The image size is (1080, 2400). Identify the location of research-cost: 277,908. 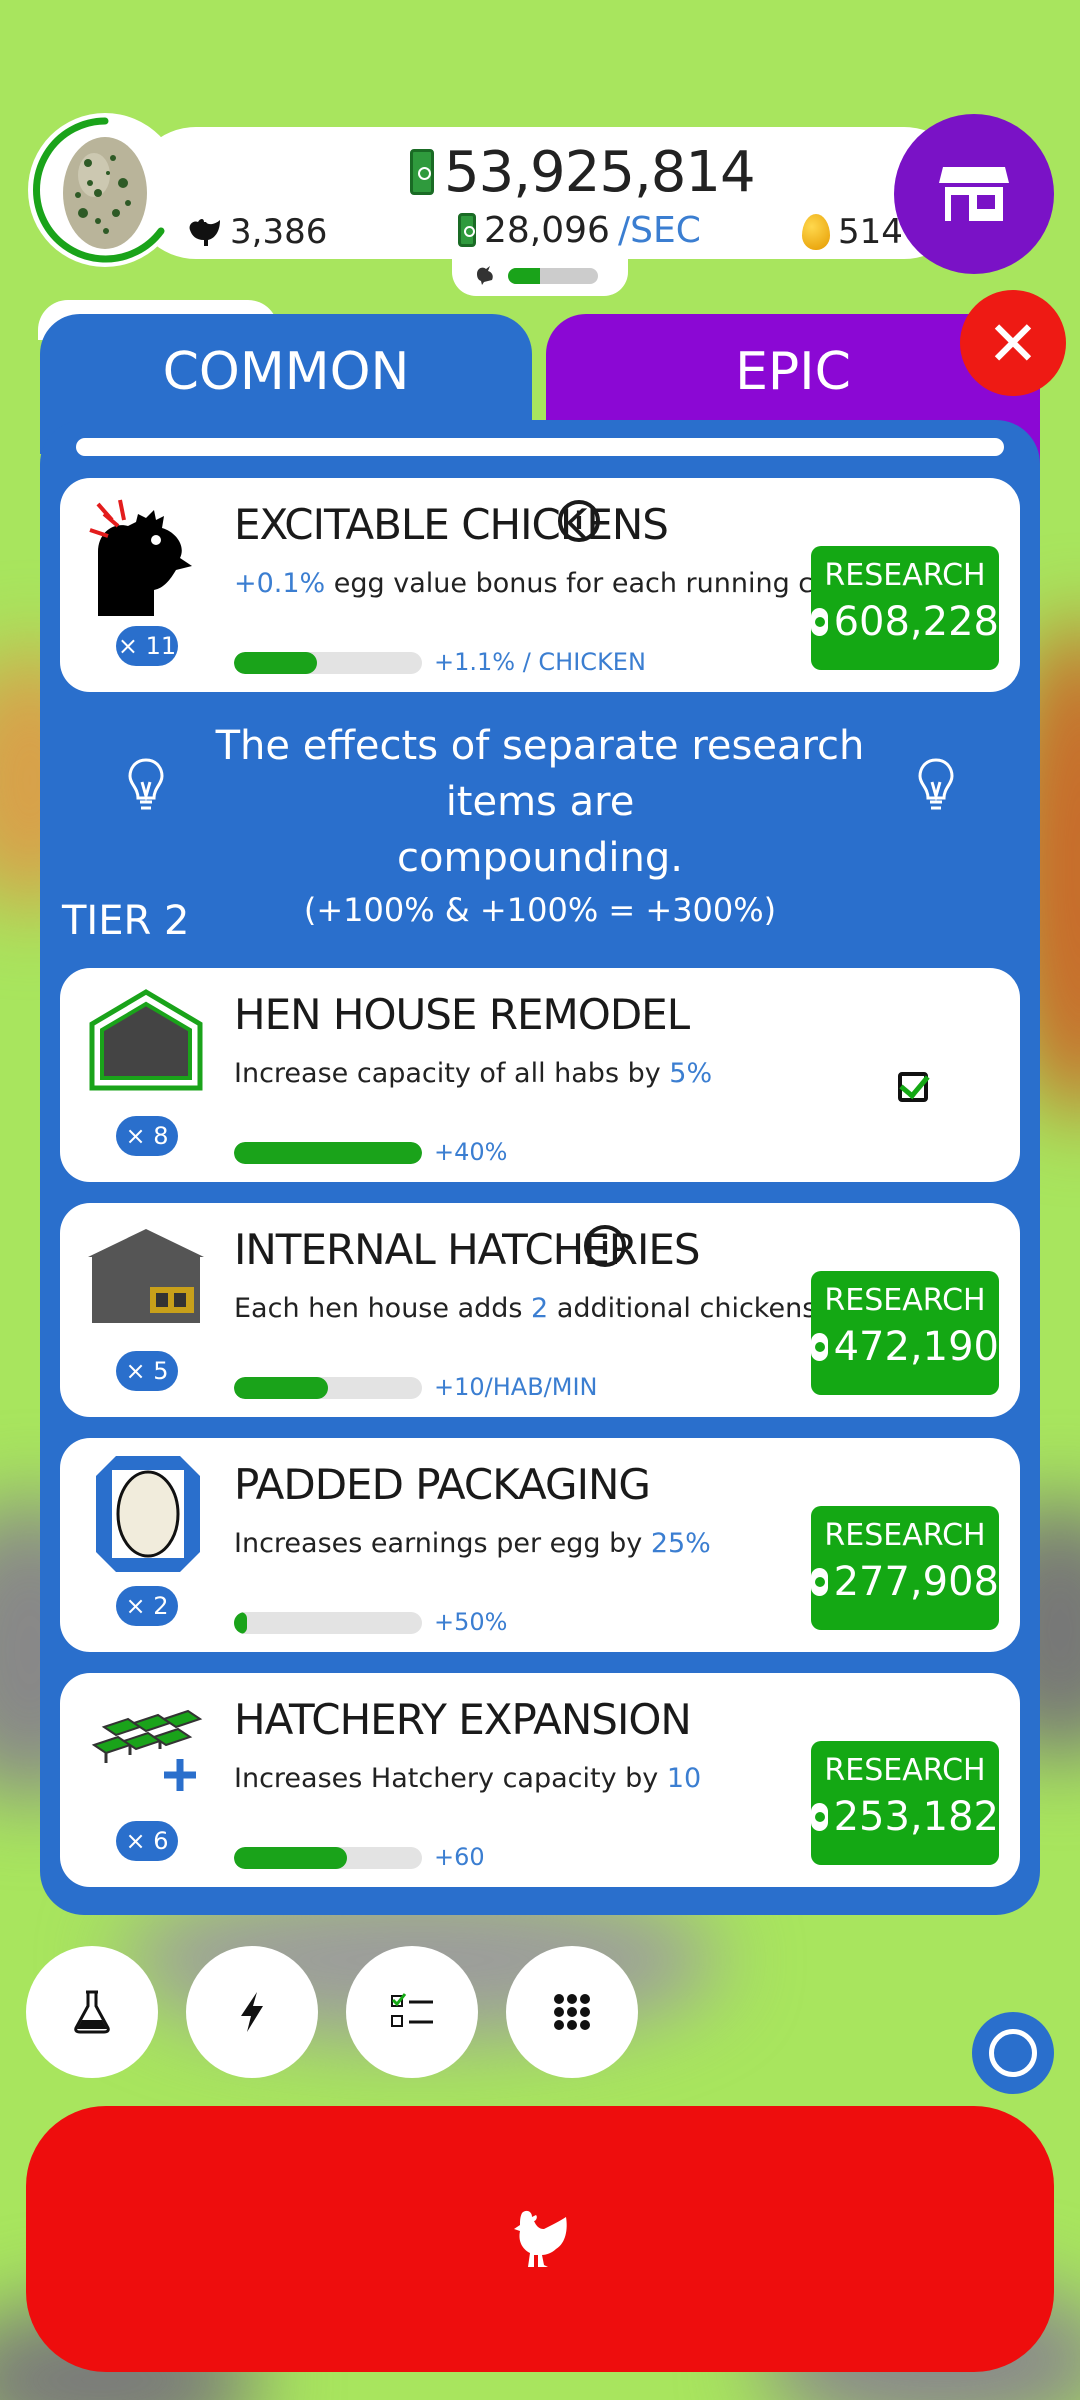
(916, 1582).